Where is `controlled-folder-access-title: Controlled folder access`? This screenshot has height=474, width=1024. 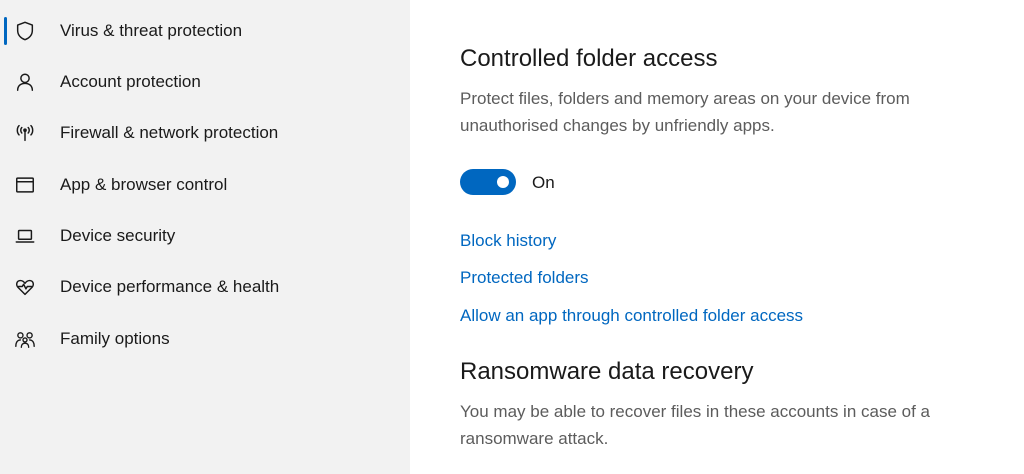 controlled-folder-access-title: Controlled folder access is located at coordinates (589, 58).